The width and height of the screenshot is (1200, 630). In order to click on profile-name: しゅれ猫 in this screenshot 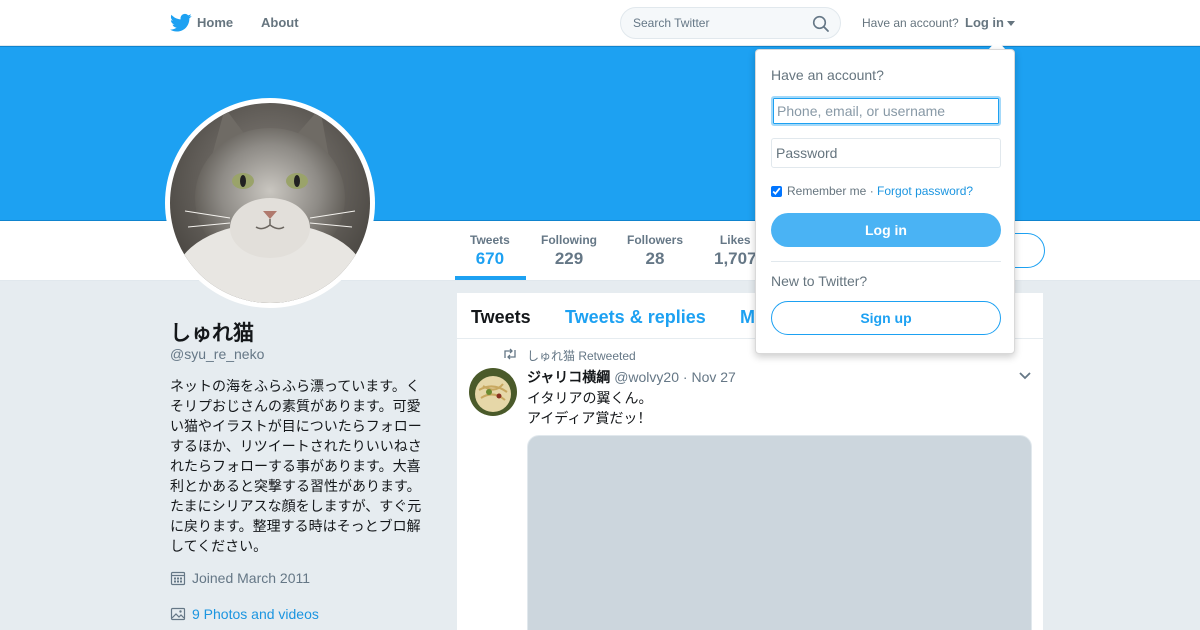, I will do `click(212, 332)`.